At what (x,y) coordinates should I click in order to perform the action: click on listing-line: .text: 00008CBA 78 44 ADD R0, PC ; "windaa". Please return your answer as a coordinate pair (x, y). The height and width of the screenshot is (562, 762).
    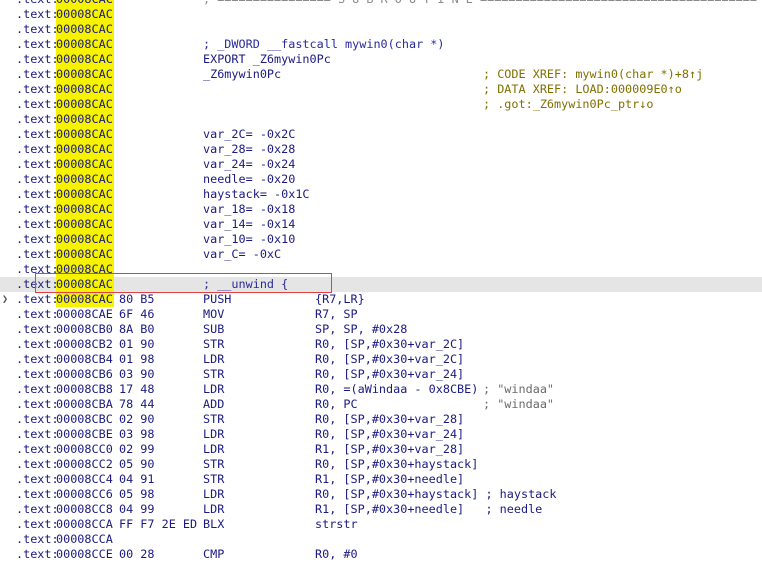
    Looking at the image, I should click on (381, 404).